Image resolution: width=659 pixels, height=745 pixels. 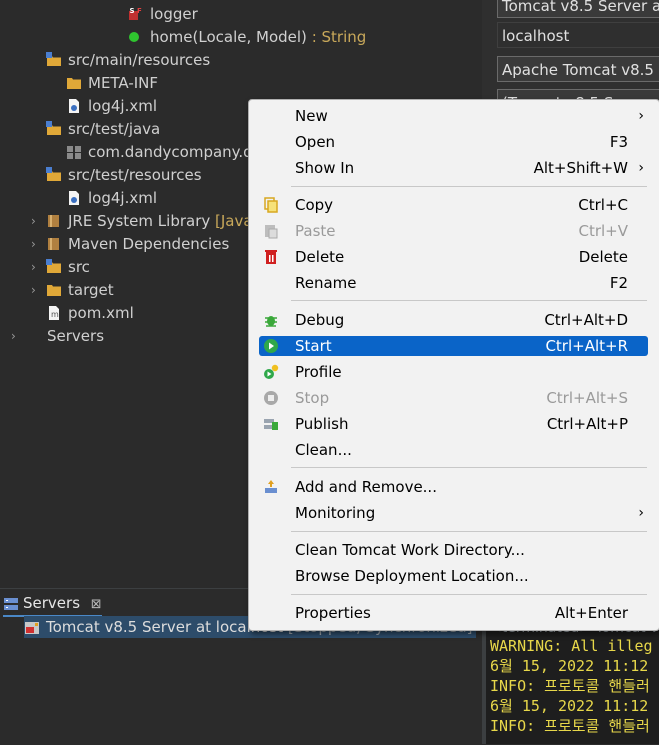 What do you see at coordinates (315, 142) in the screenshot?
I see `menu-item-label: Open` at bounding box center [315, 142].